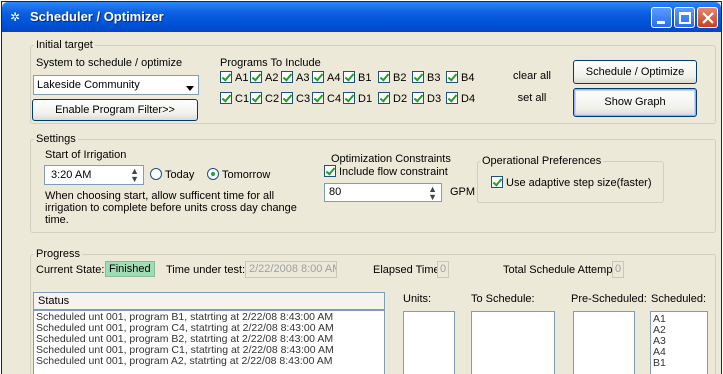 Image resolution: width=723 pixels, height=374 pixels. Describe the element at coordinates (206, 270) in the screenshot. I see `time-under-test-label: Time under test:` at that location.